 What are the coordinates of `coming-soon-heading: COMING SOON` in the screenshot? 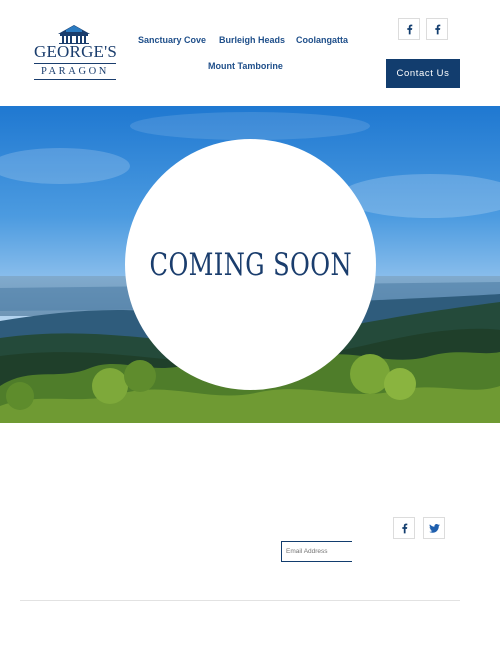 It's located at (250, 264).